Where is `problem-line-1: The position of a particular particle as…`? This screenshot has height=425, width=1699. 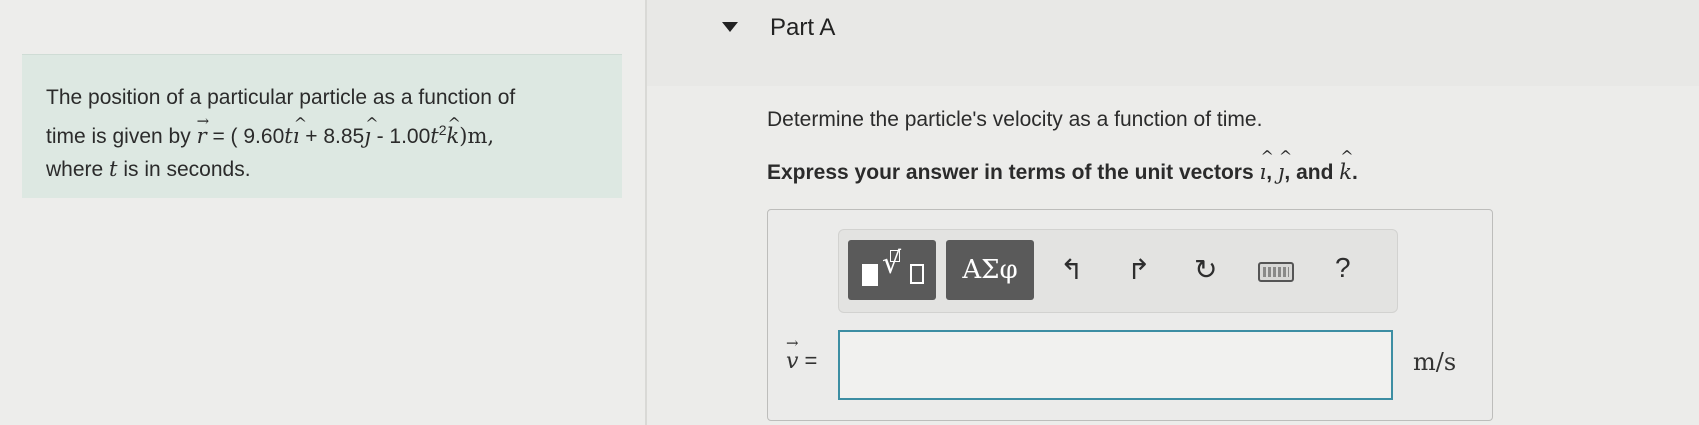 problem-line-1: The position of a particular particle as… is located at coordinates (281, 97).